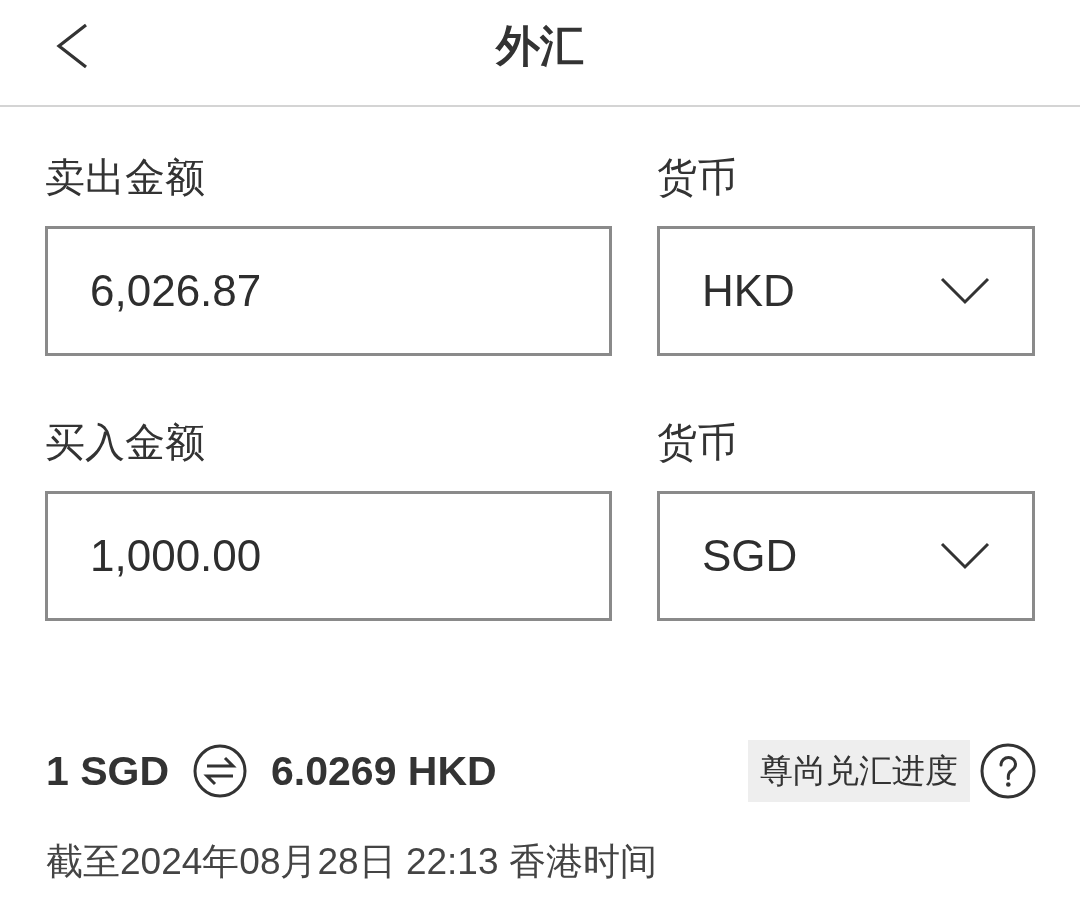 The image size is (1080, 914). I want to click on premium-progress-button: 尊尚兑汇进度, so click(859, 771).